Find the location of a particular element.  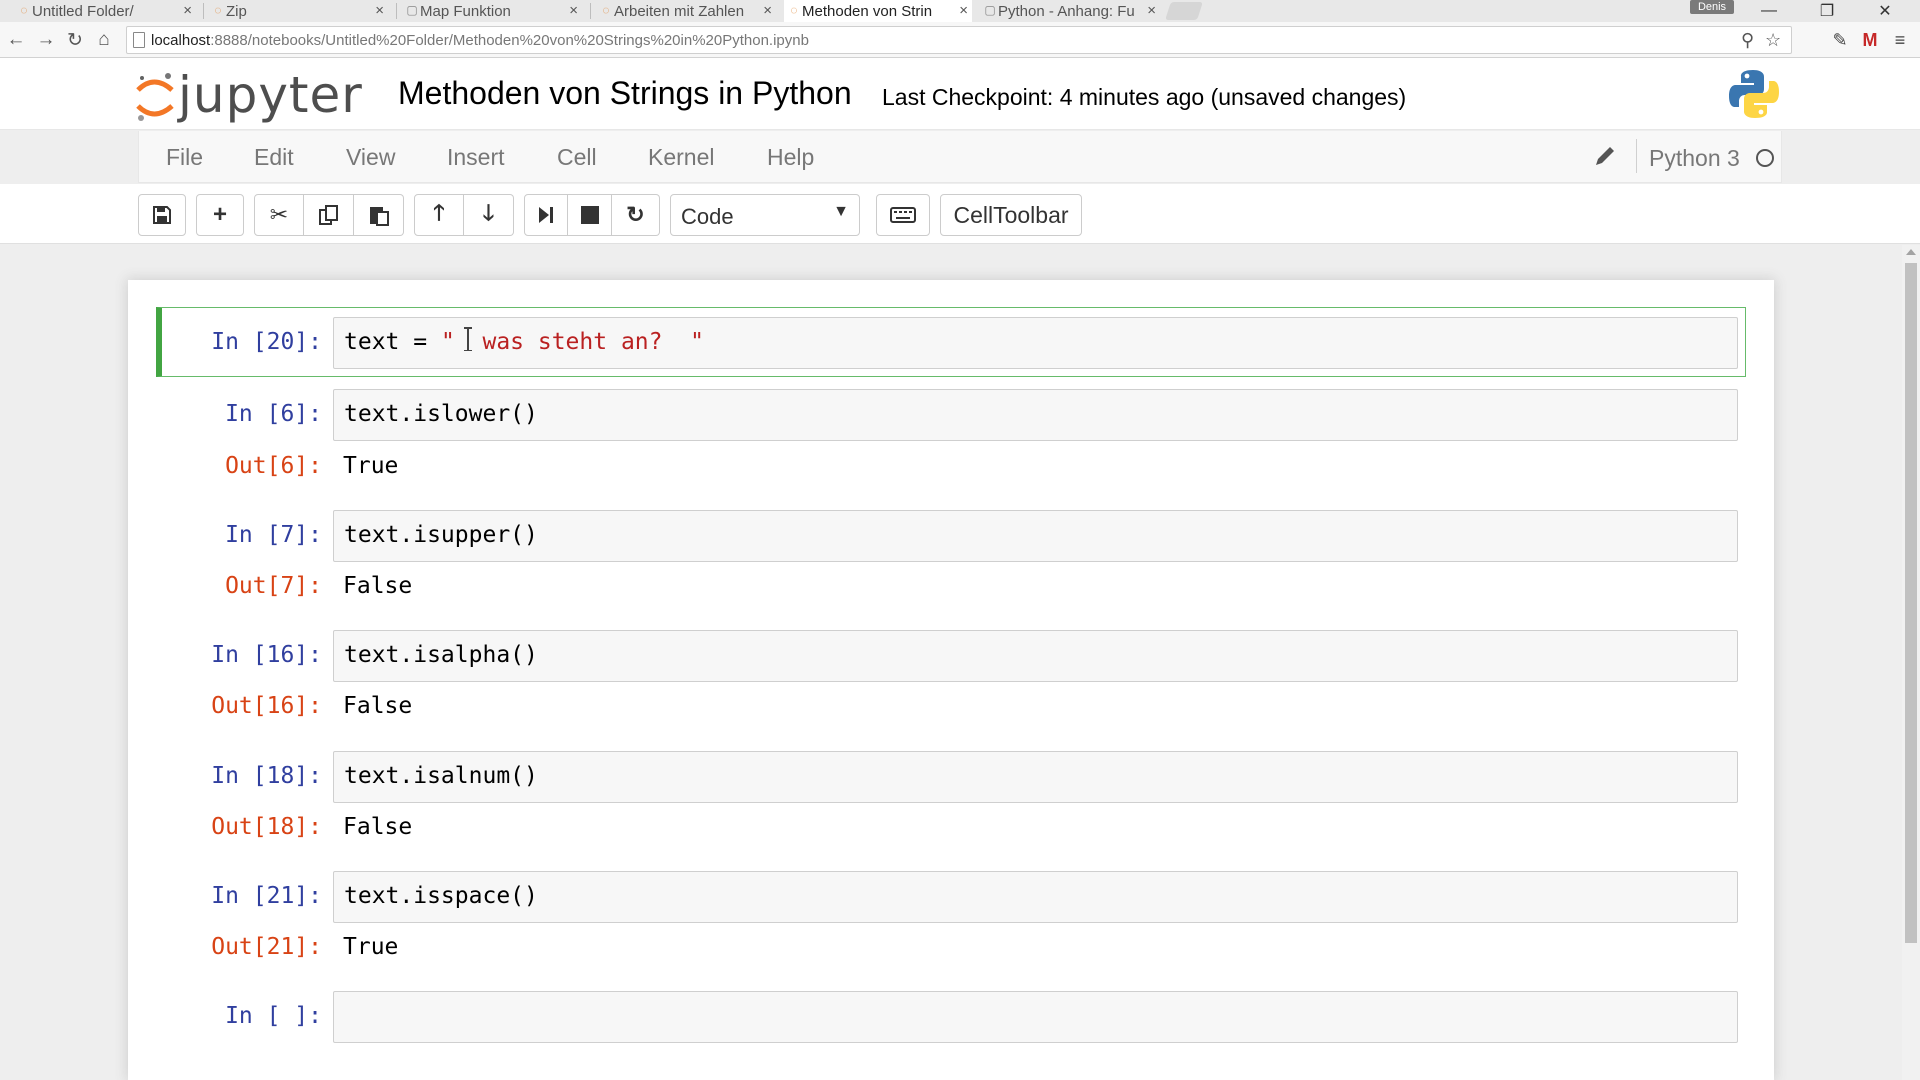

menu-cell: Cell is located at coordinates (577, 157).